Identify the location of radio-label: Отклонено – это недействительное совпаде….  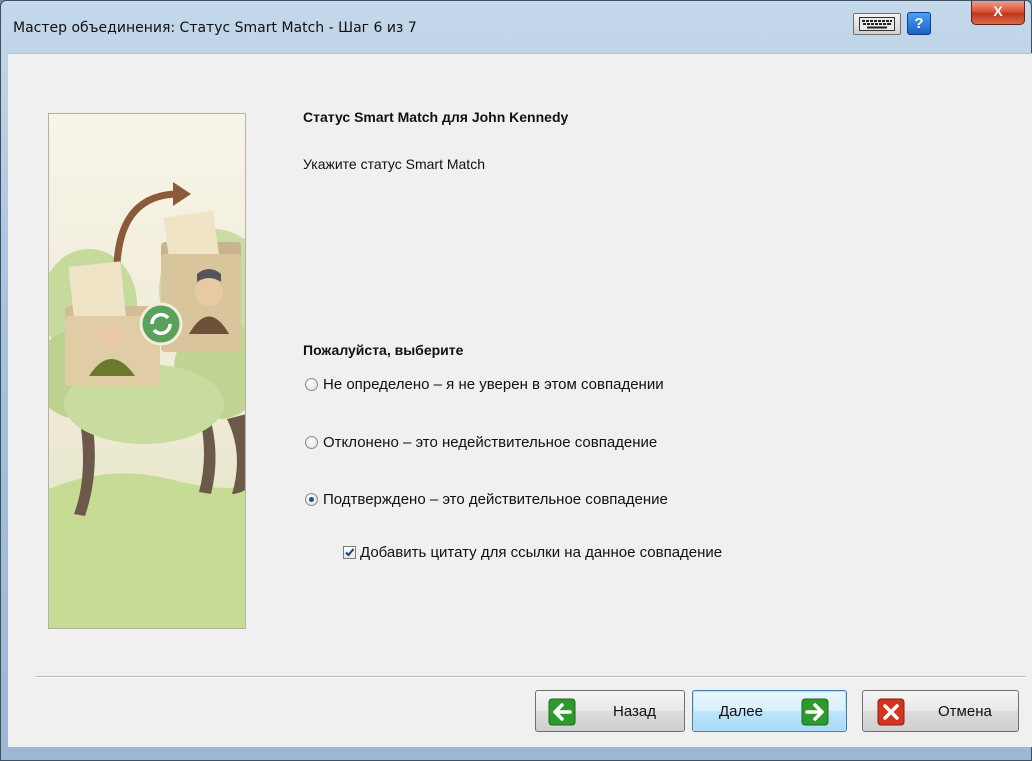
(490, 442).